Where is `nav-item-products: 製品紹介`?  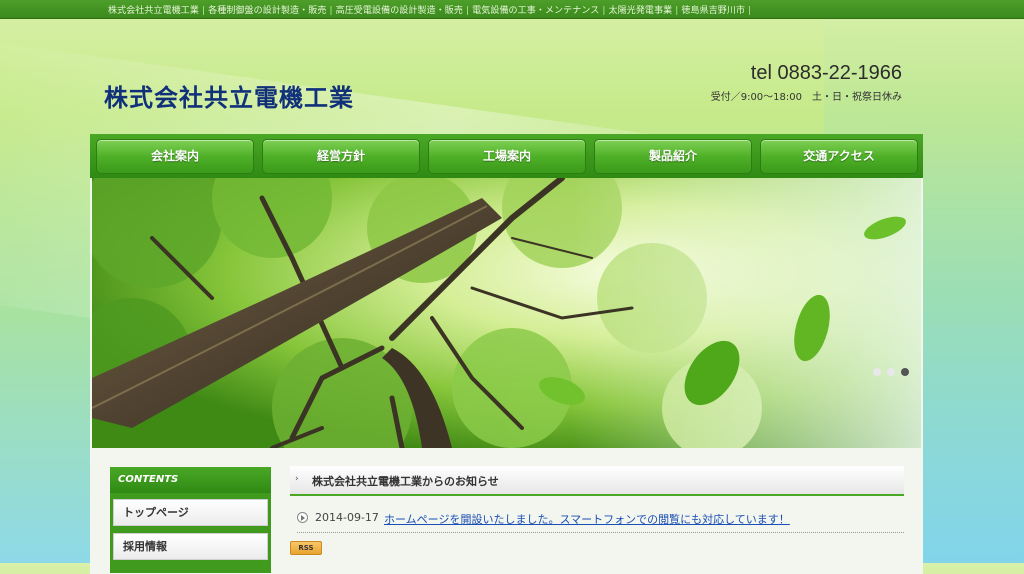
nav-item-products: 製品紹介 is located at coordinates (673, 156).